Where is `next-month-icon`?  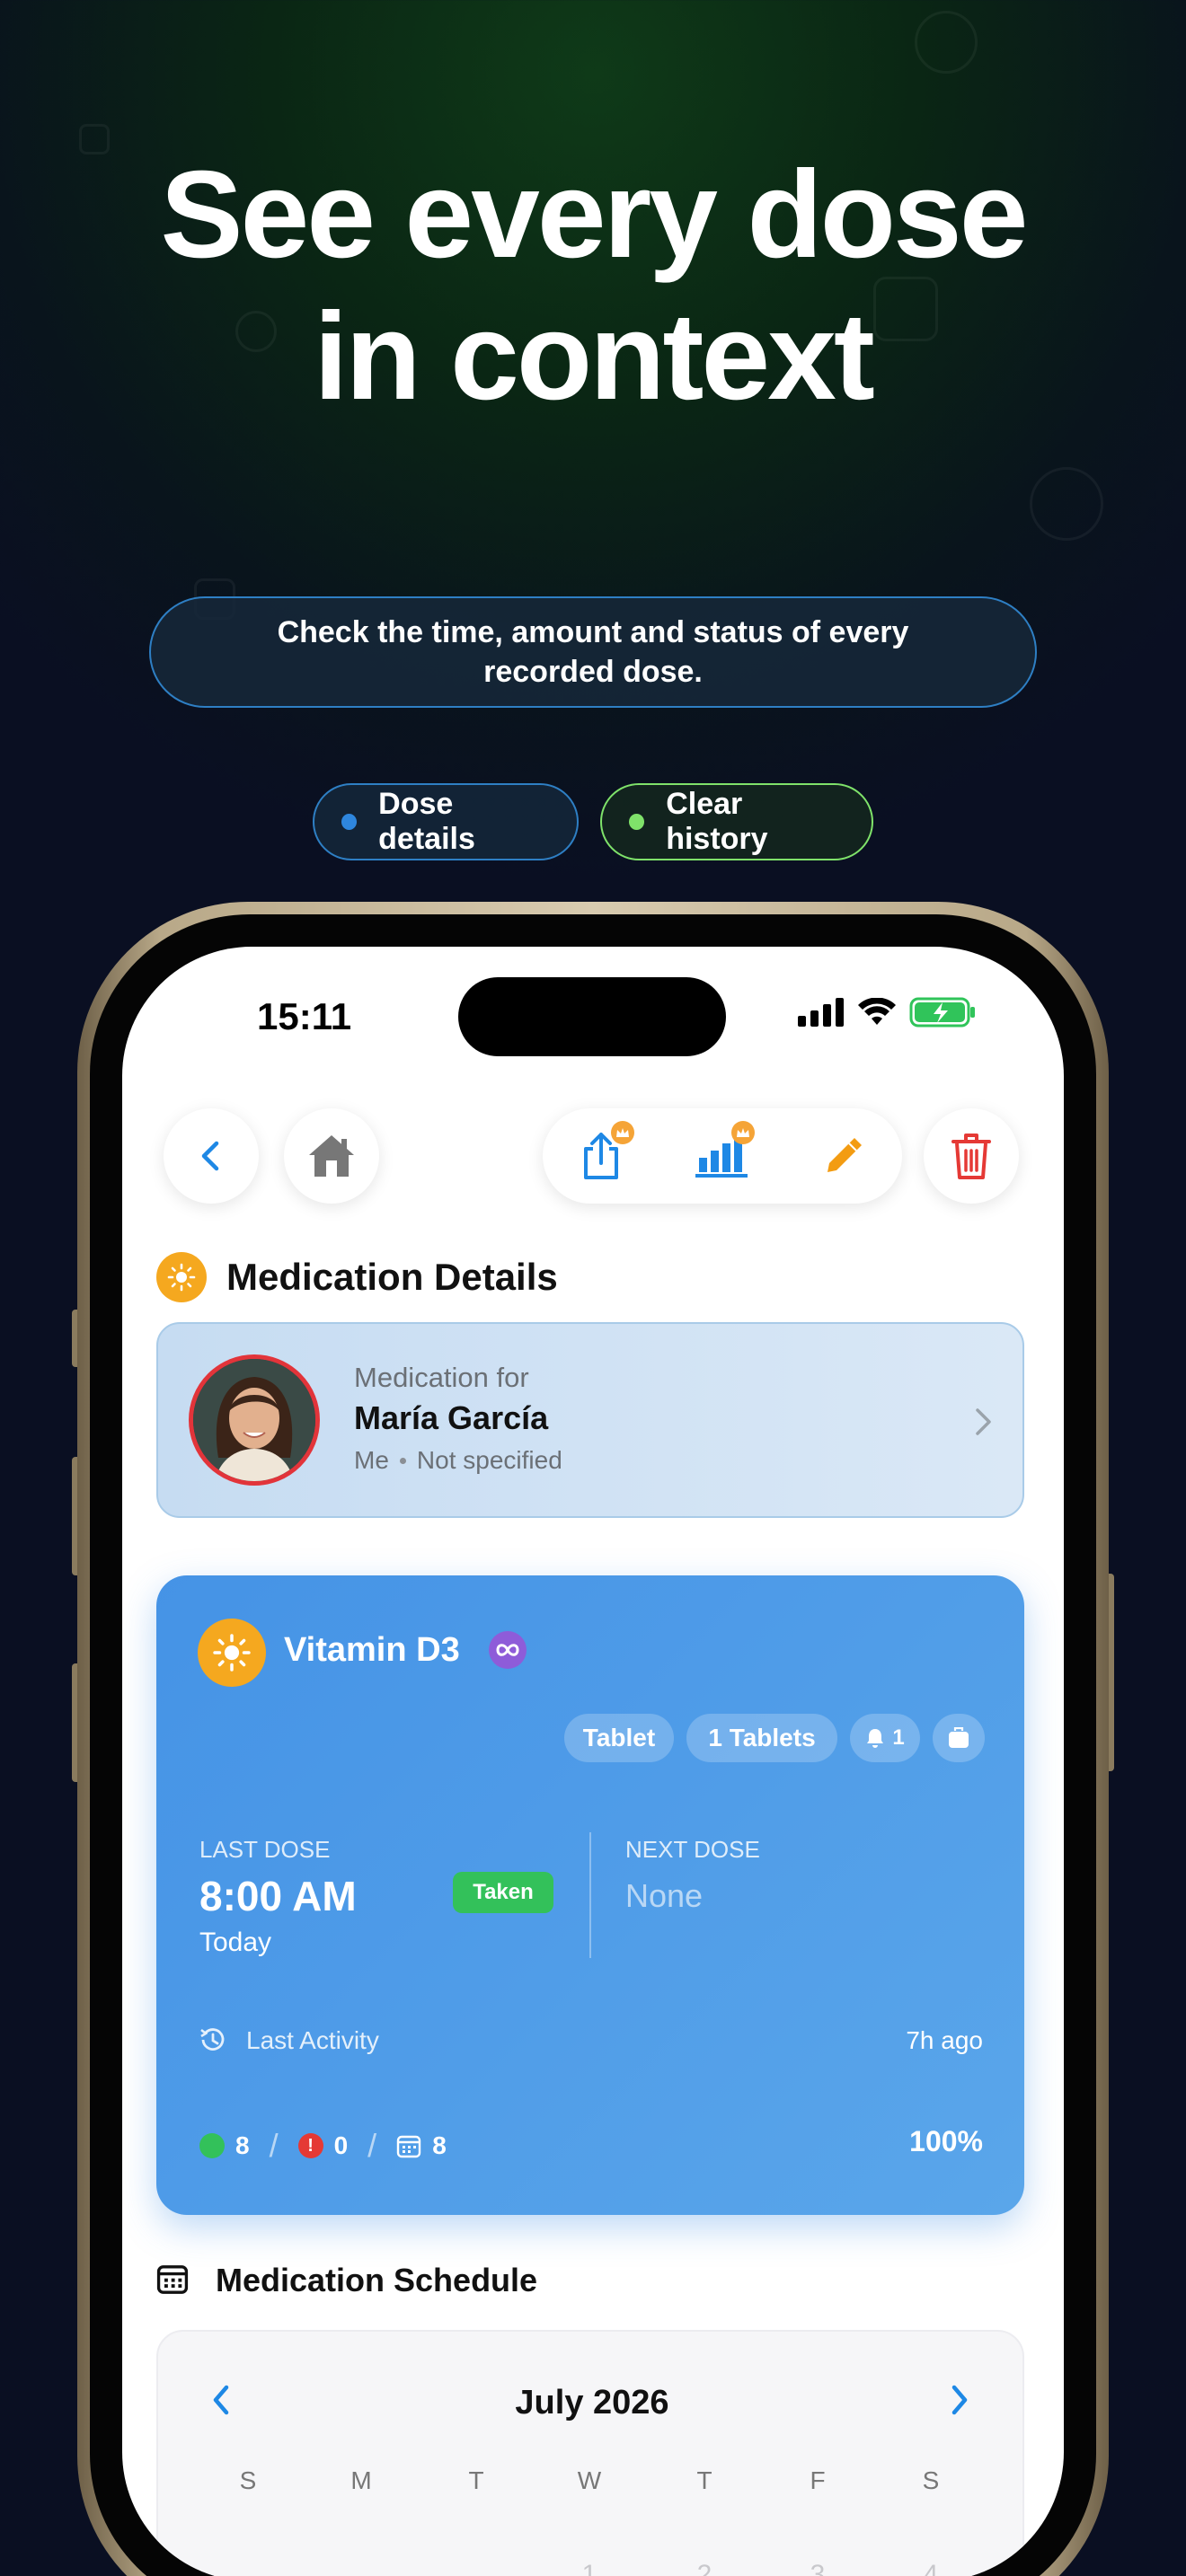 next-month-icon is located at coordinates (958, 2400).